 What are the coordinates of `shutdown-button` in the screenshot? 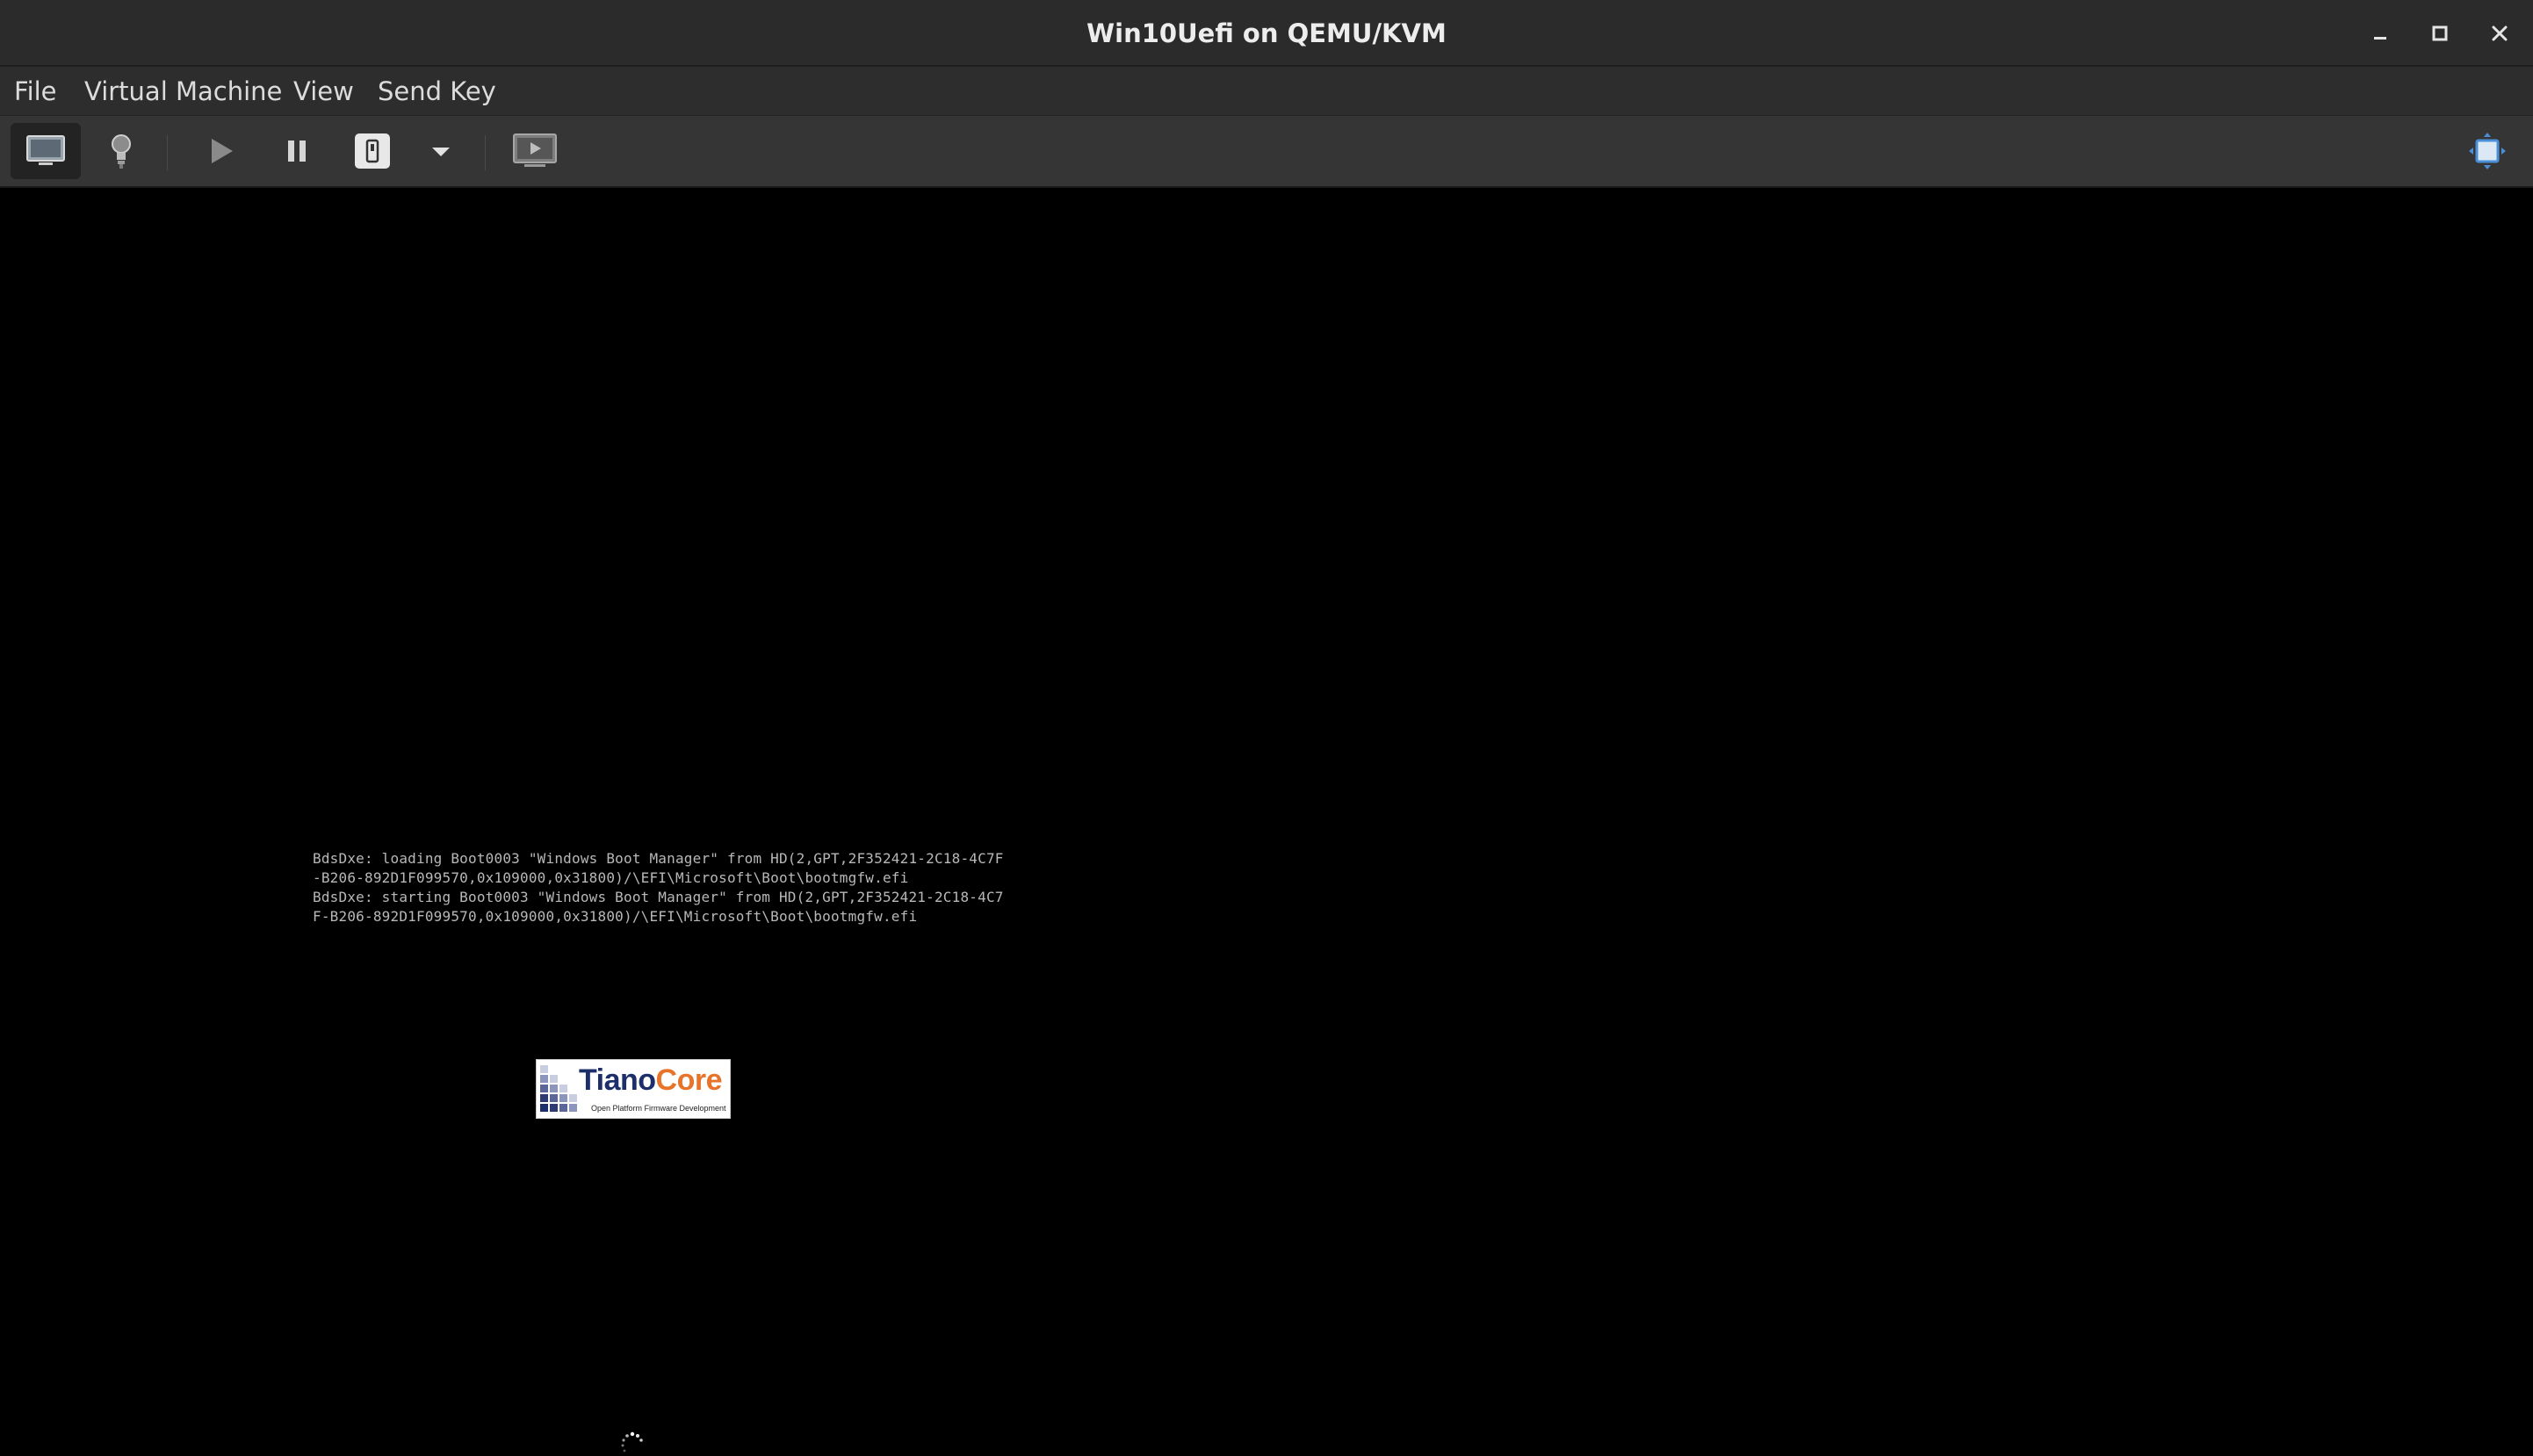 It's located at (373, 151).